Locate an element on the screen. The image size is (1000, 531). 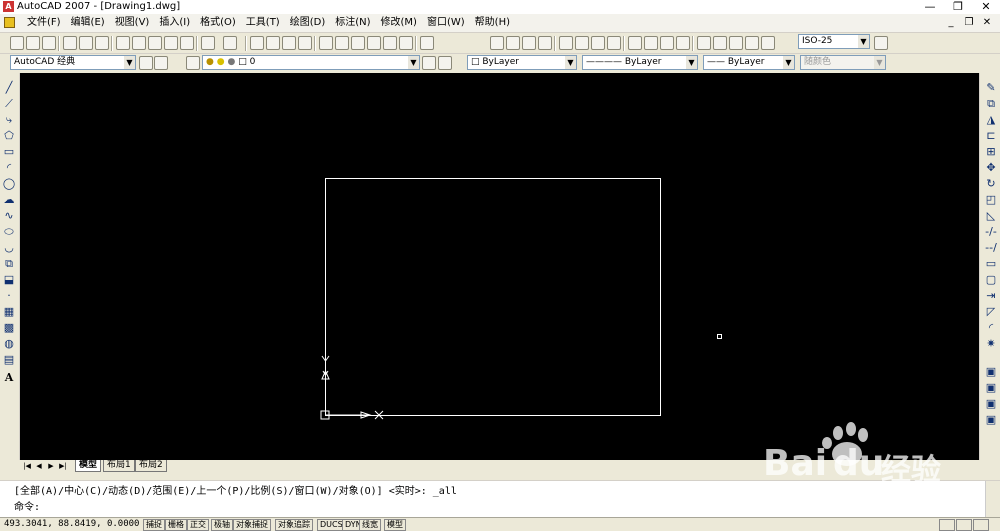
radius-dim-icon is located at coordinates (566, 43).